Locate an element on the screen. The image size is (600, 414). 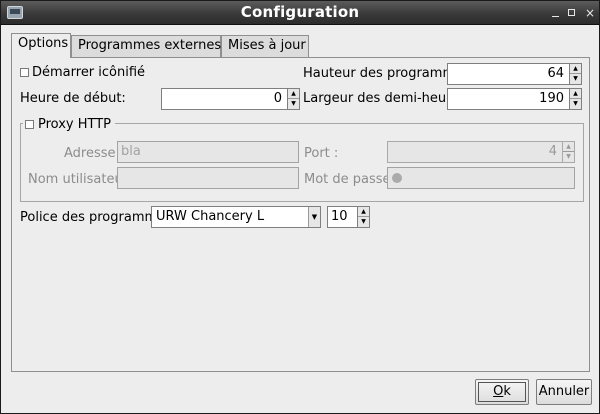
window-title: Configuration is located at coordinates (300, 12).